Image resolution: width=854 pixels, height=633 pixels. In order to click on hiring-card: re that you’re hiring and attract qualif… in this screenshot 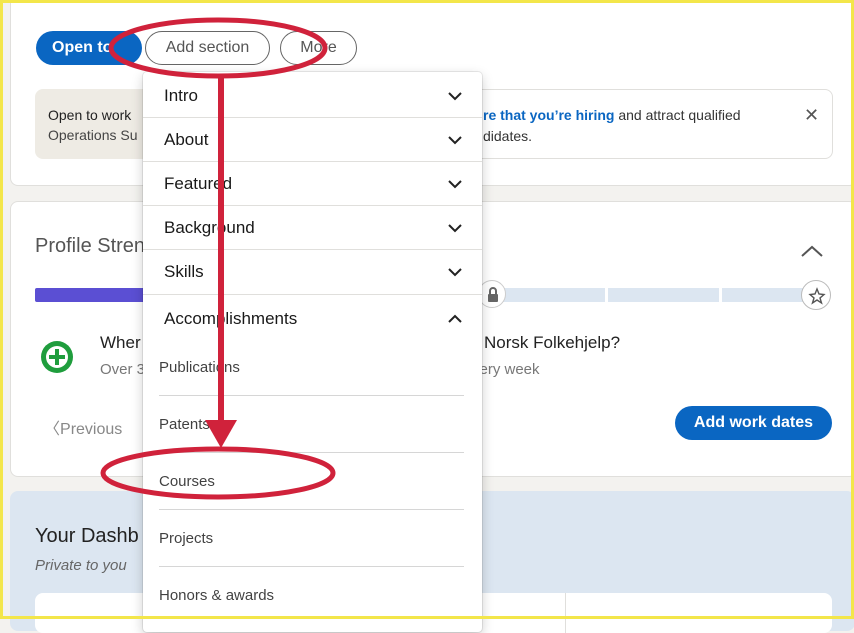, I will do `click(631, 124)`.